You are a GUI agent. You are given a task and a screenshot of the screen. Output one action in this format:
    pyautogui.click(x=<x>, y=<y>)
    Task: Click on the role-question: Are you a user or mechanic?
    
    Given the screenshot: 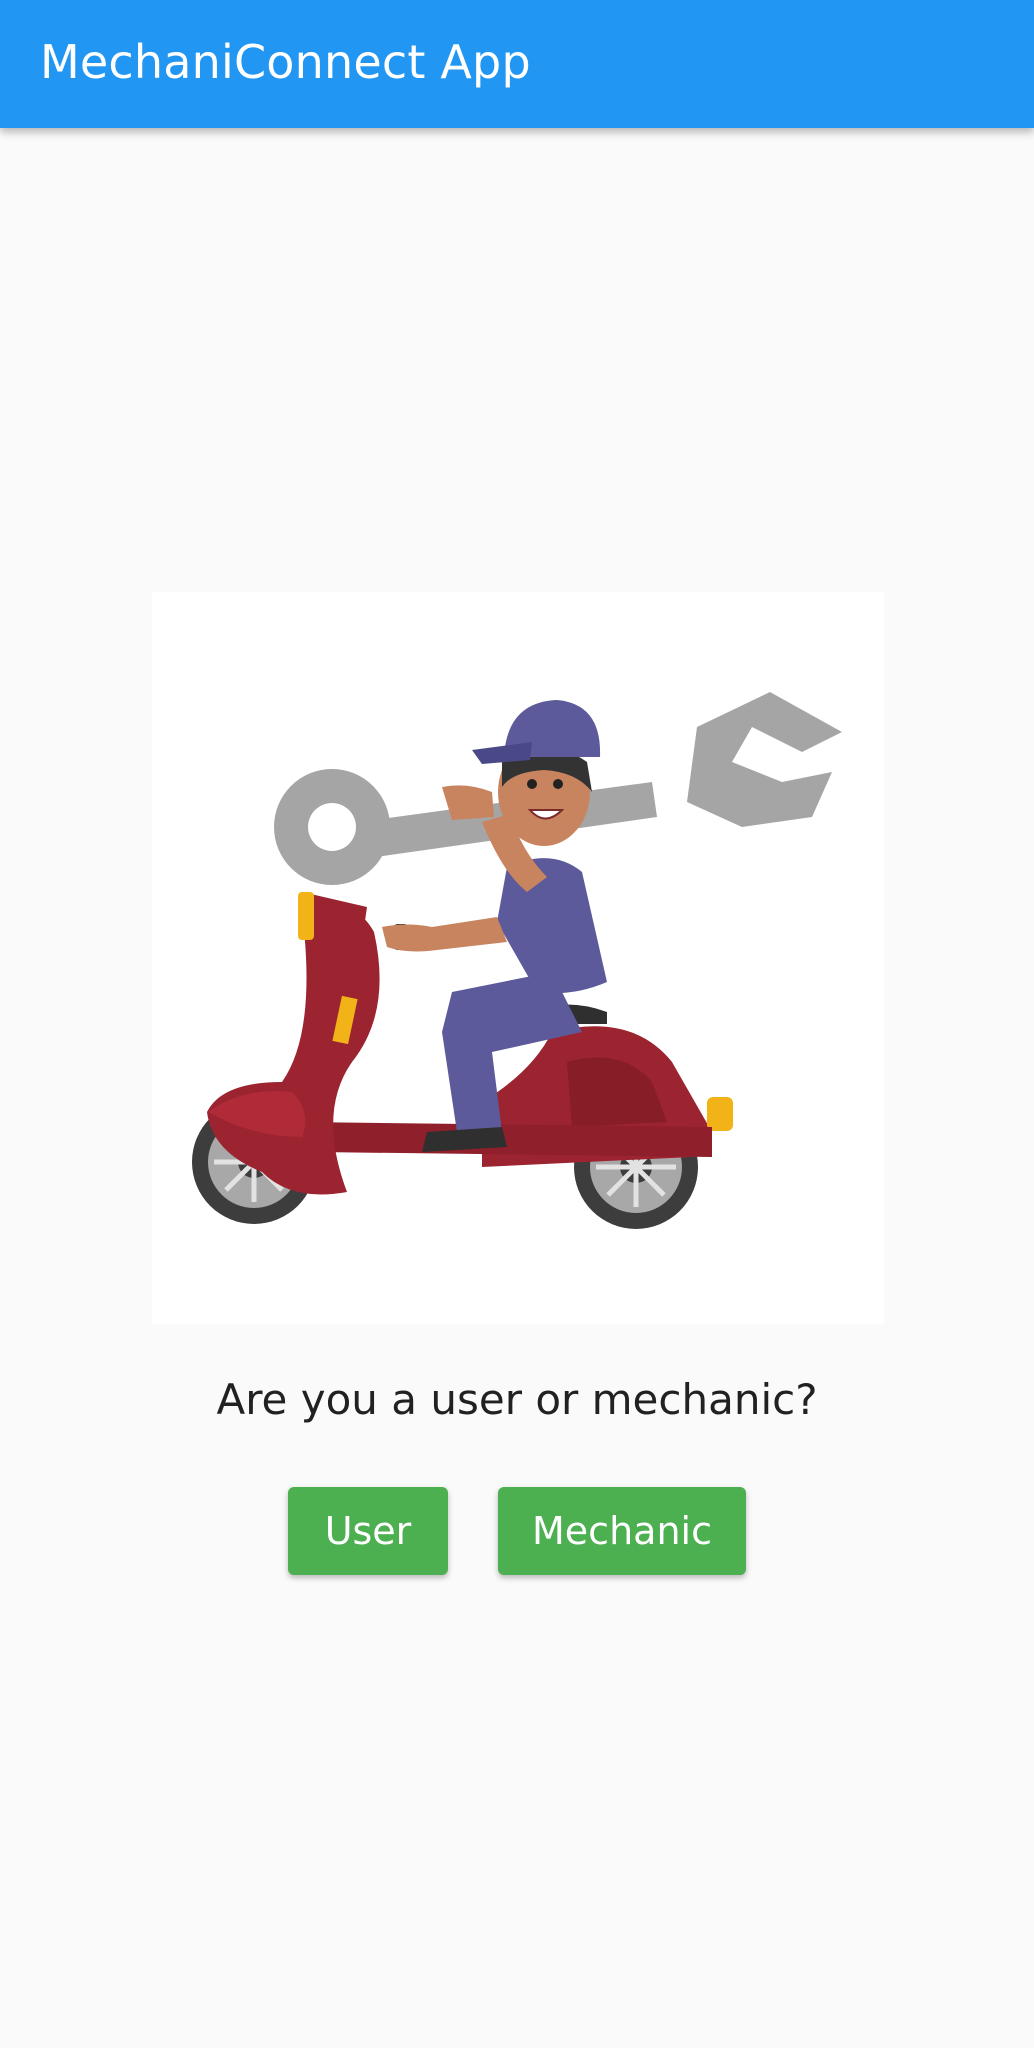 What is the action you would take?
    pyautogui.click(x=517, y=1399)
    